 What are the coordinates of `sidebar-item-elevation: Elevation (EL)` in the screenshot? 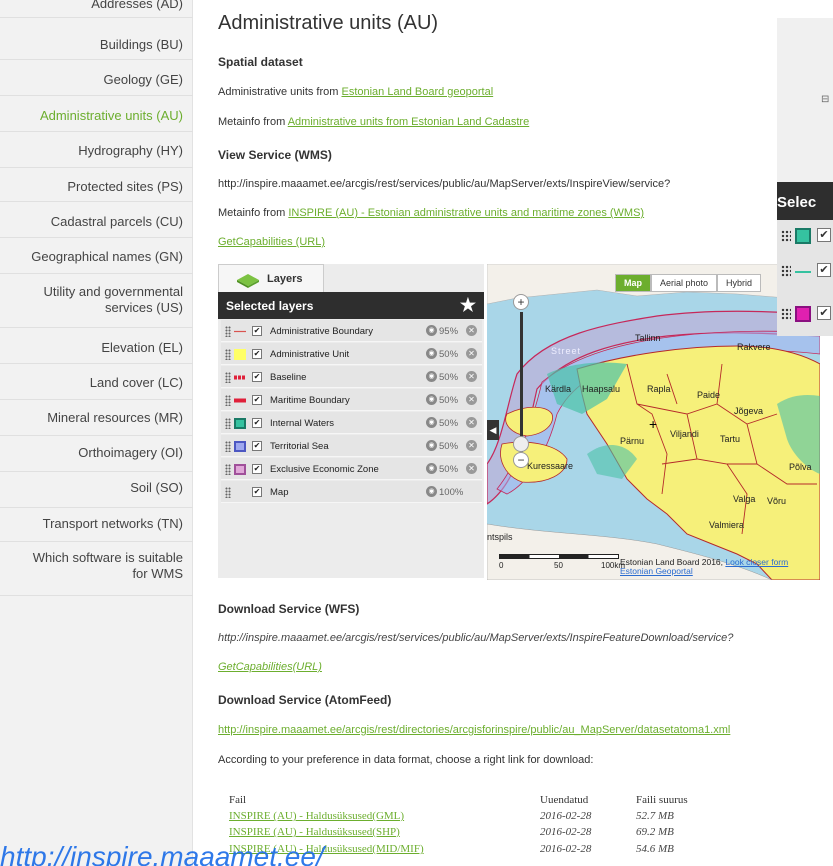 It's located at (96, 347).